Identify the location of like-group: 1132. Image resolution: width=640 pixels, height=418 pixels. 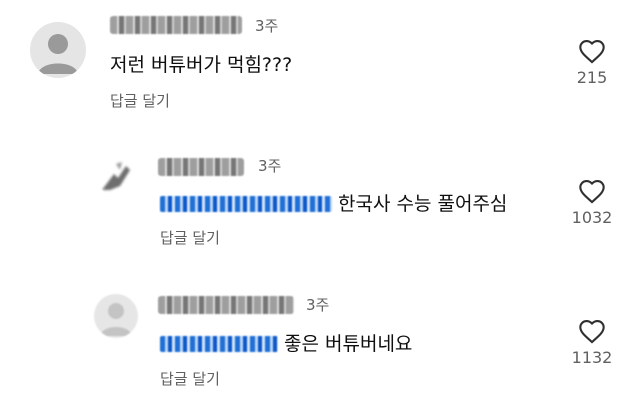
(592, 342).